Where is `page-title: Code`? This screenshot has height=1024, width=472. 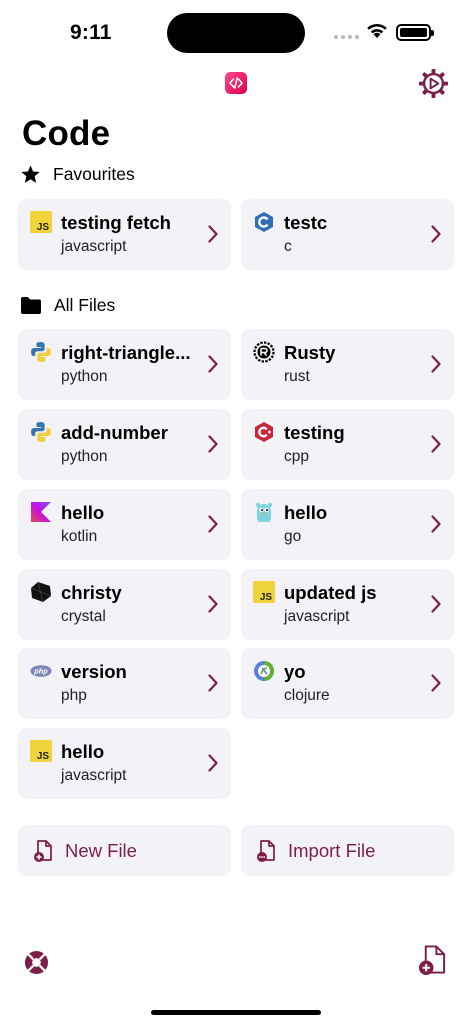
page-title: Code is located at coordinates (66, 133).